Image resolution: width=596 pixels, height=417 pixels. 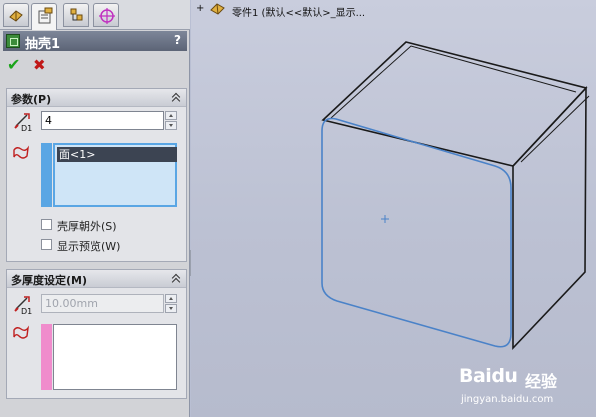 What do you see at coordinates (117, 154) in the screenshot?
I see `face-list-item: 面<1>` at bounding box center [117, 154].